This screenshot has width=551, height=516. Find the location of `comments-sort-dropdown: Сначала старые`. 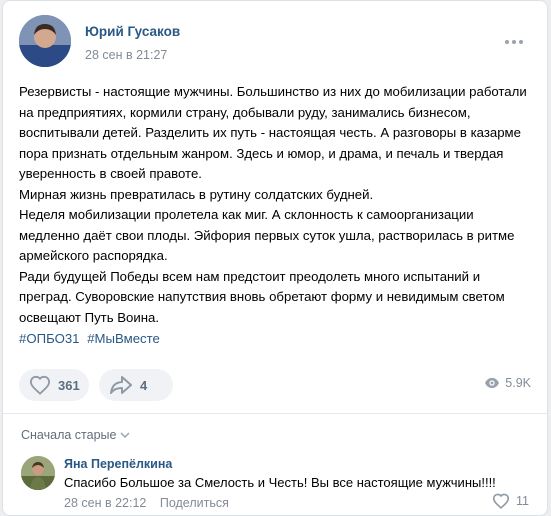

comments-sort-dropdown: Сначала старые is located at coordinates (75, 435).